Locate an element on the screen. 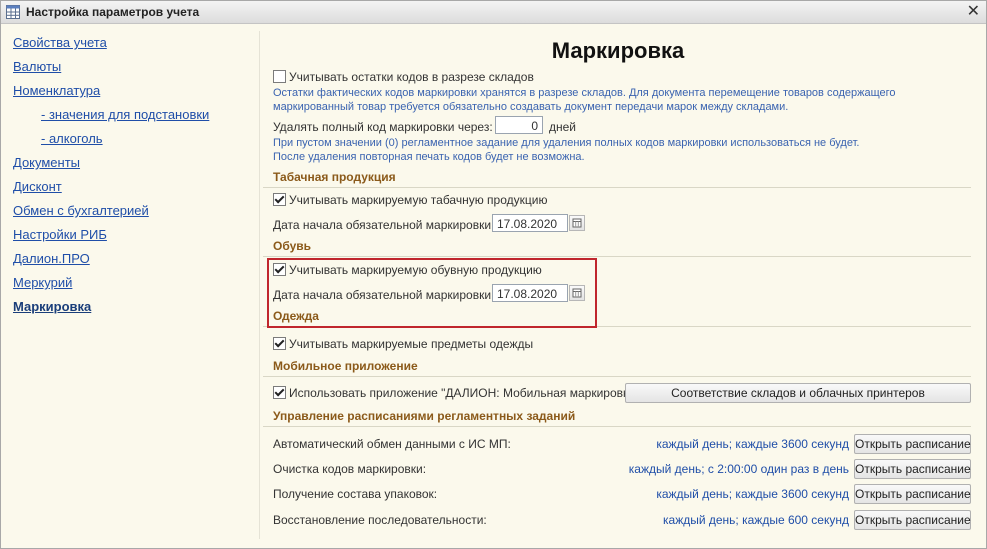 This screenshot has width=987, height=549. mobile-app-checkbox is located at coordinates (279, 392).